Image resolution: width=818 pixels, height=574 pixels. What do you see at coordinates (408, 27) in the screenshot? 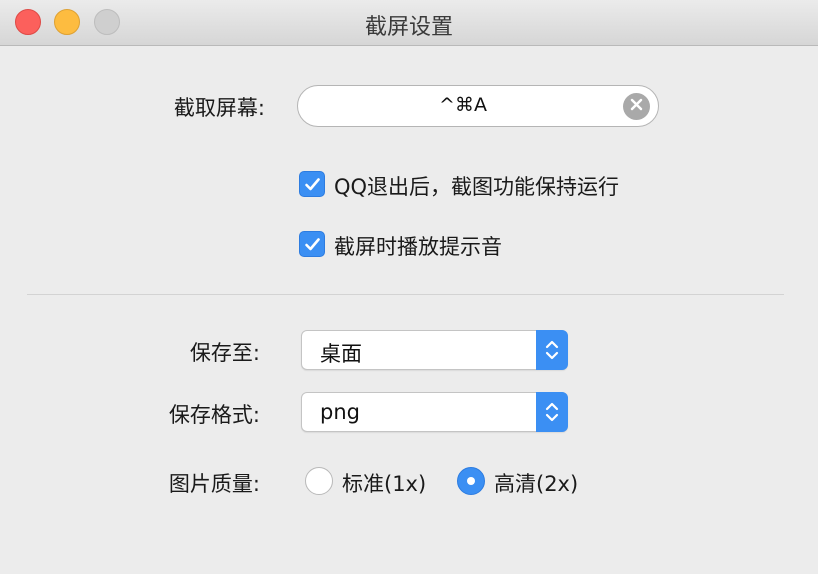
I see `window-title: 截屏设置` at bounding box center [408, 27].